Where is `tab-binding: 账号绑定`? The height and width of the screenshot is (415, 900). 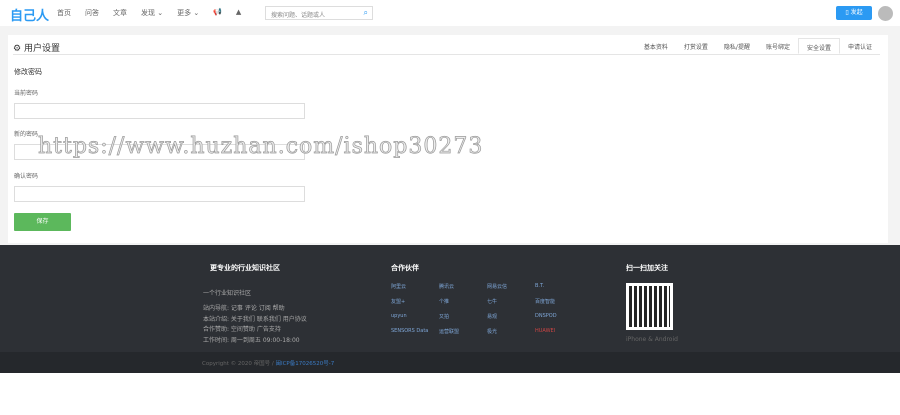
tab-binding: 账号绑定 is located at coordinates (778, 46).